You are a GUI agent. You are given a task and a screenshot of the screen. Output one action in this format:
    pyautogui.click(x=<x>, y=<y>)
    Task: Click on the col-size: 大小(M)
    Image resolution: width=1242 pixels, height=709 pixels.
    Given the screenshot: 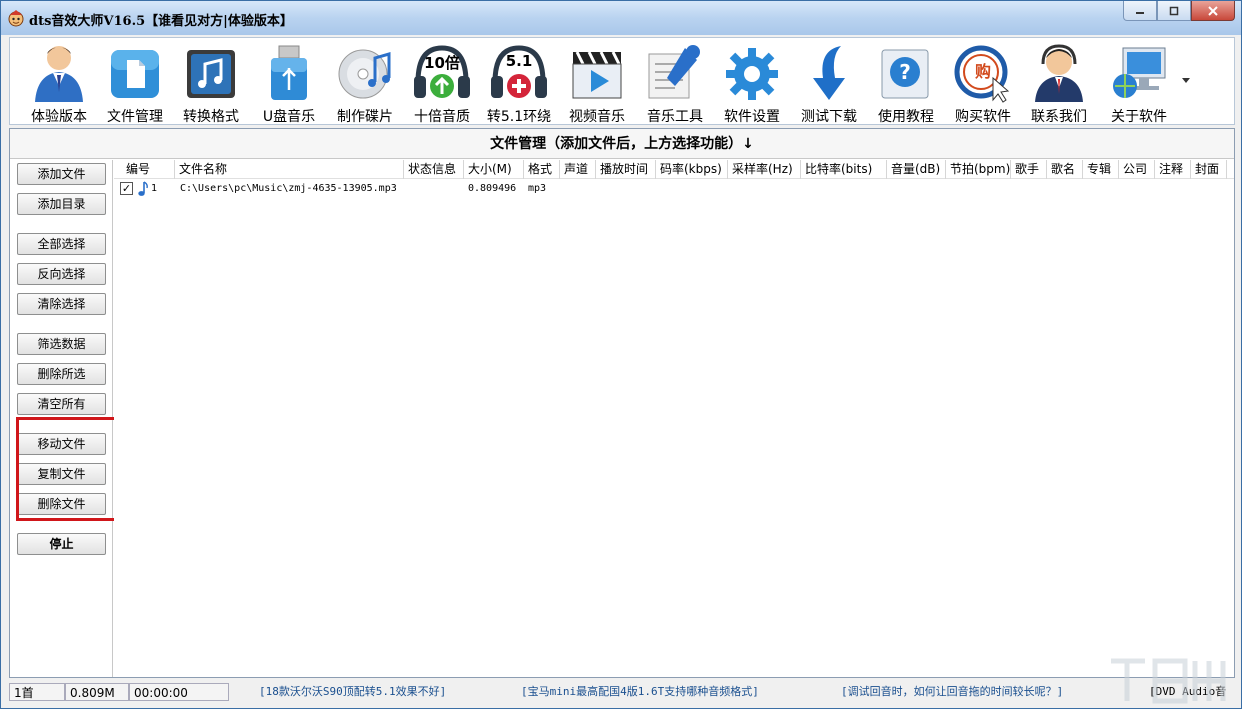 What is the action you would take?
    pyautogui.click(x=494, y=169)
    